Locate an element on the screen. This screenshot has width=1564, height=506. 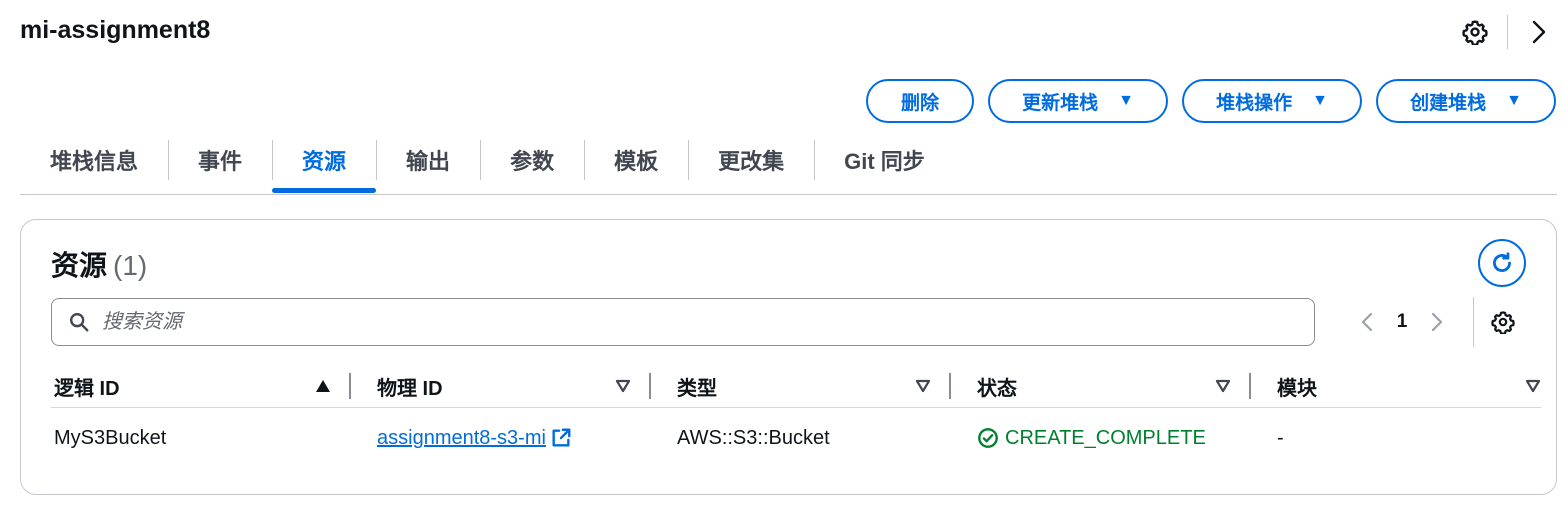
refresh-icon is located at coordinates (1502, 262).